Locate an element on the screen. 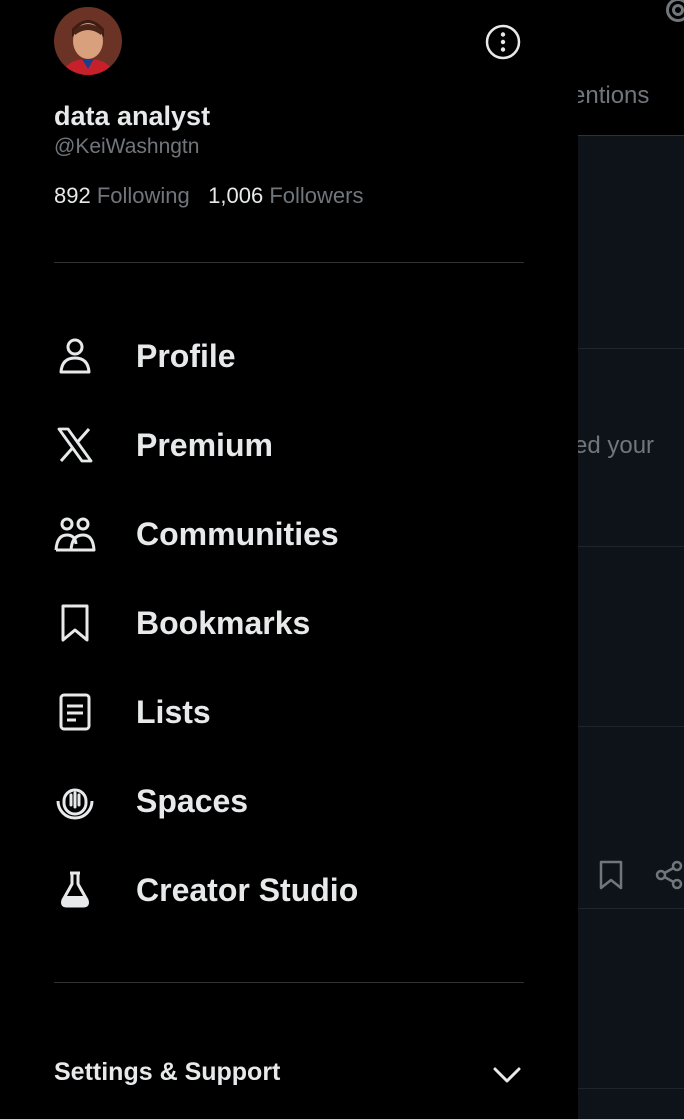  menu-item-spaces: Spaces is located at coordinates (151, 801).